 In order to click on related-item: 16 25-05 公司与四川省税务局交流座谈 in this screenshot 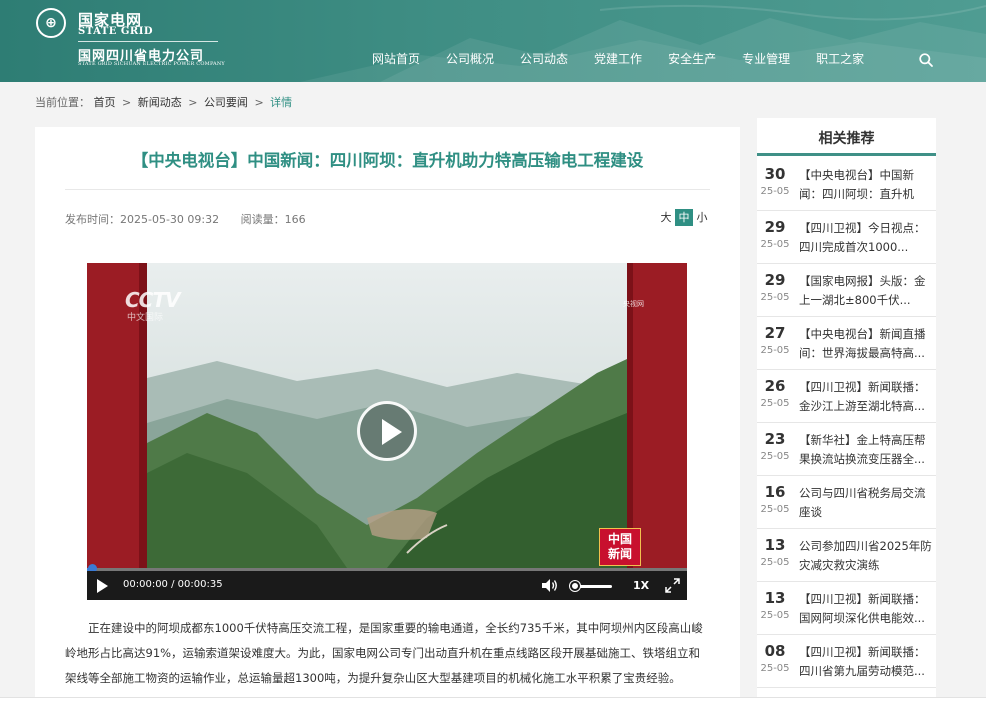, I will do `click(846, 502)`.